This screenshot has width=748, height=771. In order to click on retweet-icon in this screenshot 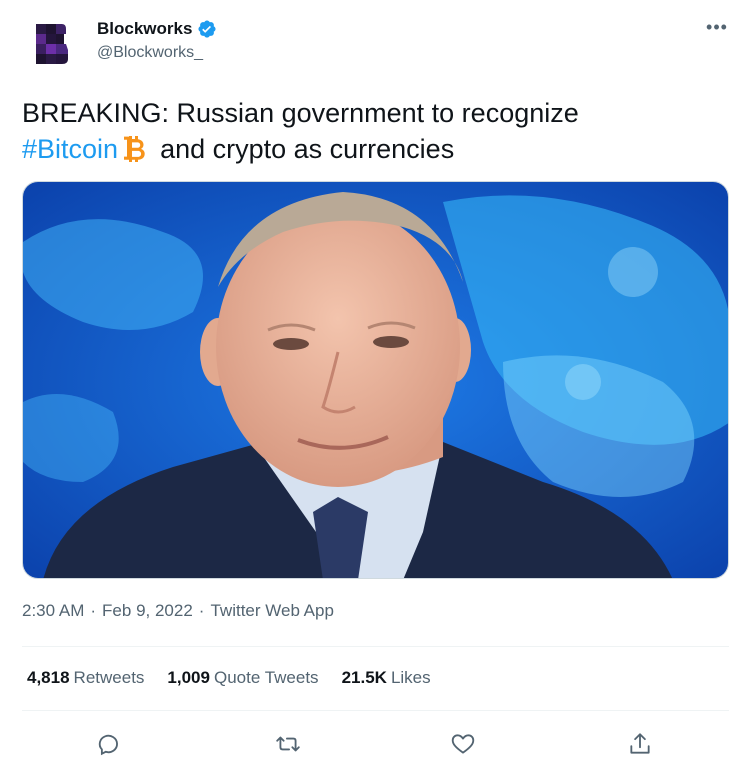, I will do `click(288, 744)`.